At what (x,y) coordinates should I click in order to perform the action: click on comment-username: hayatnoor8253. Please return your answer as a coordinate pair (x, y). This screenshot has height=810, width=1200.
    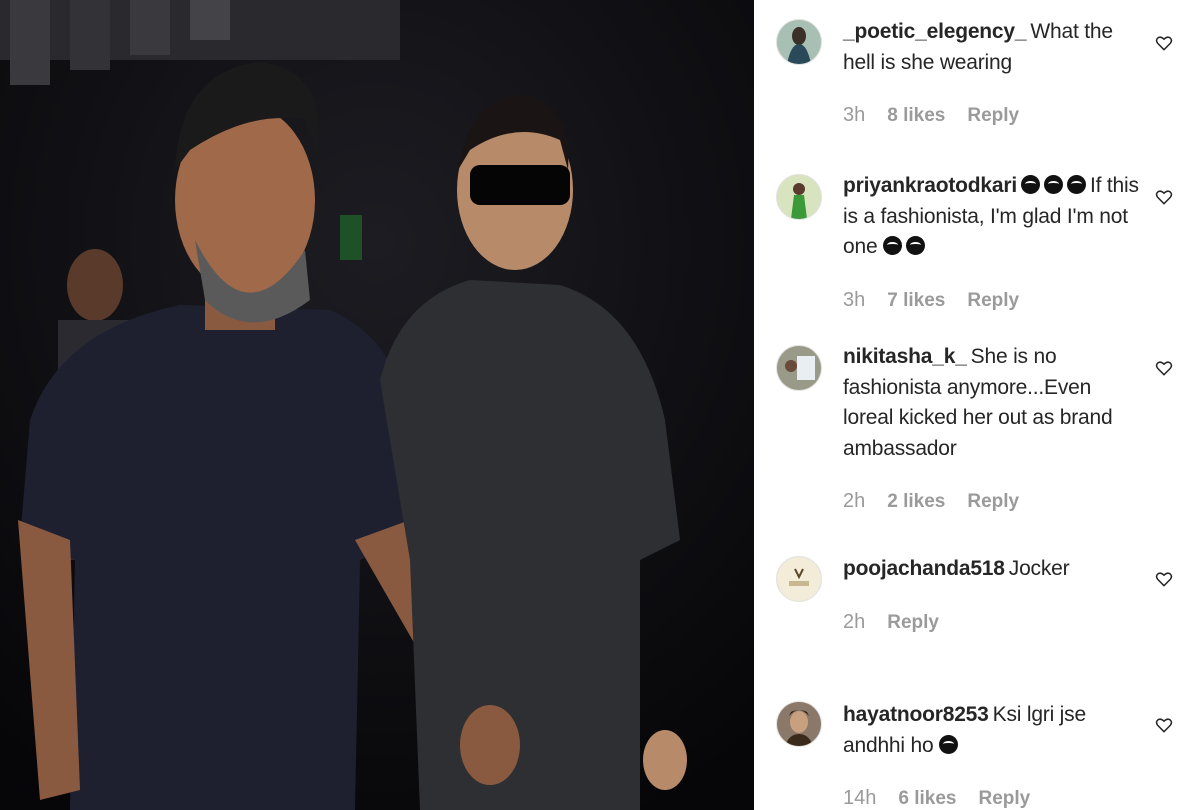
    Looking at the image, I should click on (916, 714).